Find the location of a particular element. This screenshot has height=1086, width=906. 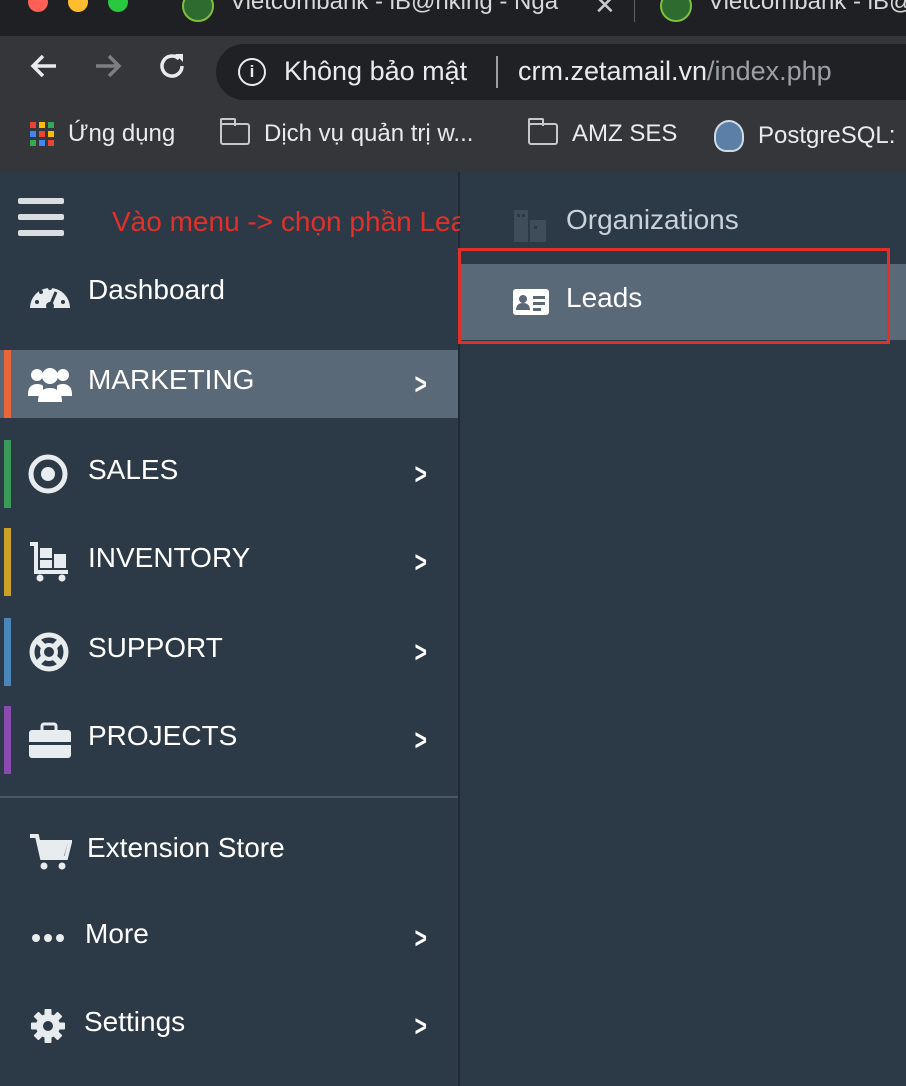

sidebar-item-label: Extension Store is located at coordinates (186, 847).